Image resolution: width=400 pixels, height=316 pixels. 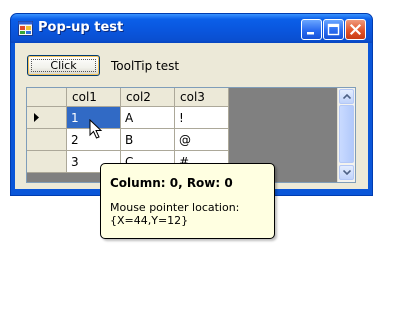 What do you see at coordinates (47, 97) in the screenshot?
I see `grid-corner-header` at bounding box center [47, 97].